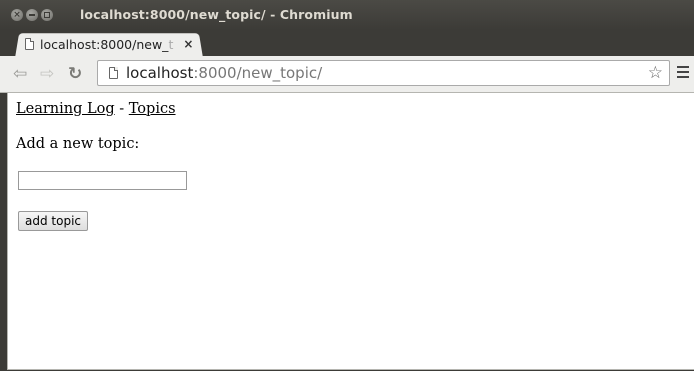 Image resolution: width=694 pixels, height=371 pixels. I want to click on window-maximize-button, so click(47, 15).